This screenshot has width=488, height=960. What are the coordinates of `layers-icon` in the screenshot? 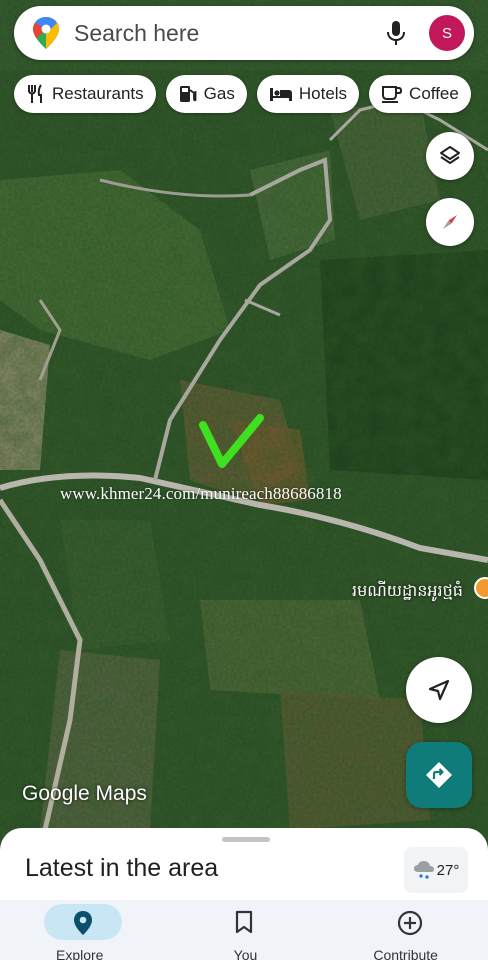 It's located at (450, 155).